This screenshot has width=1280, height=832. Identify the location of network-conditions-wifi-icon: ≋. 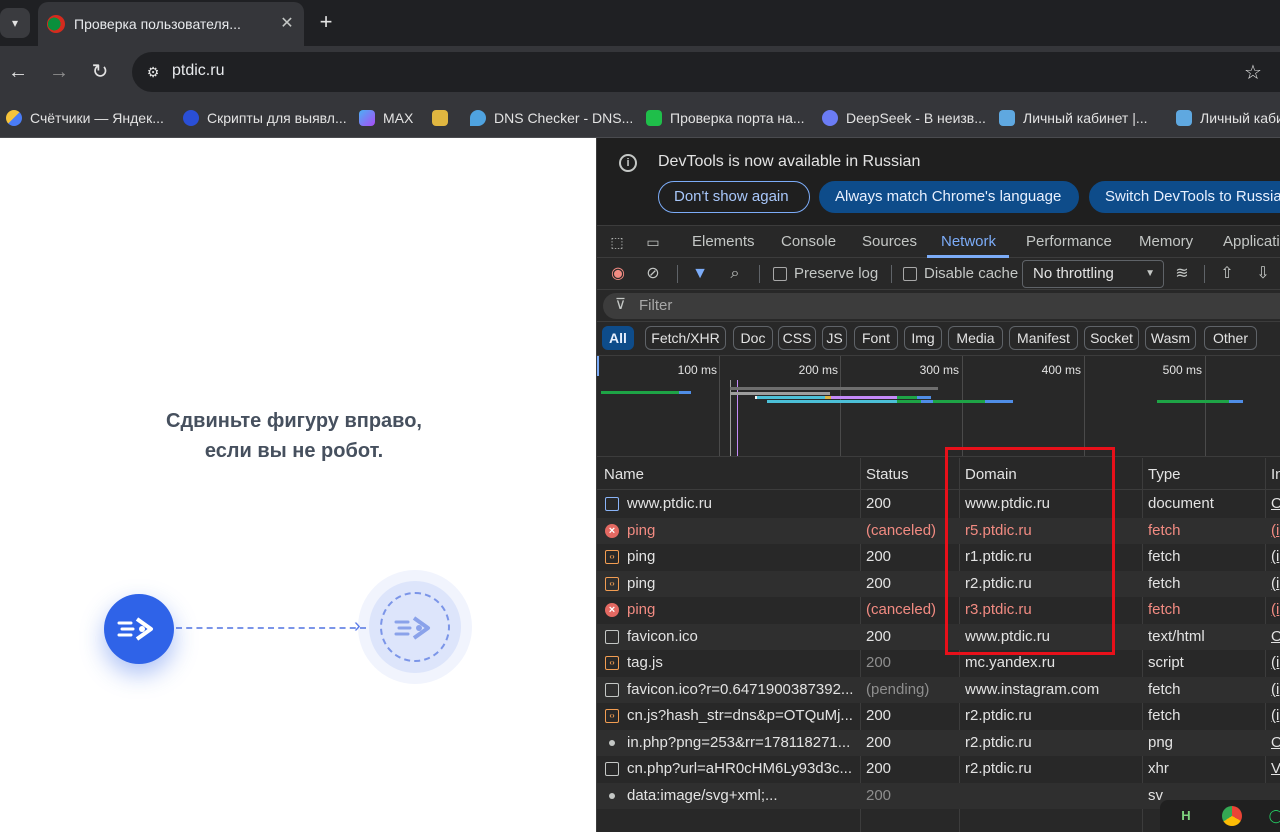
(1182, 274).